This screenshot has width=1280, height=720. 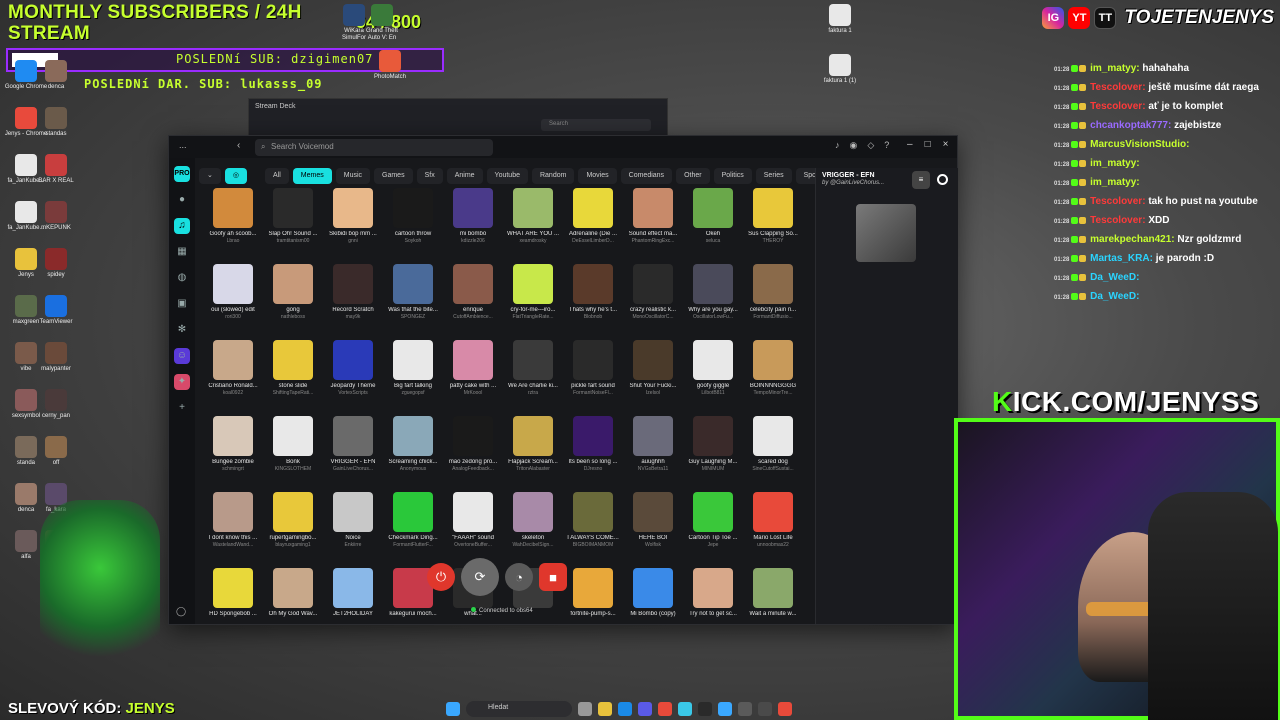 I want to click on sound-tile: Sus Clapping So... THEROY, so click(x=773, y=222).